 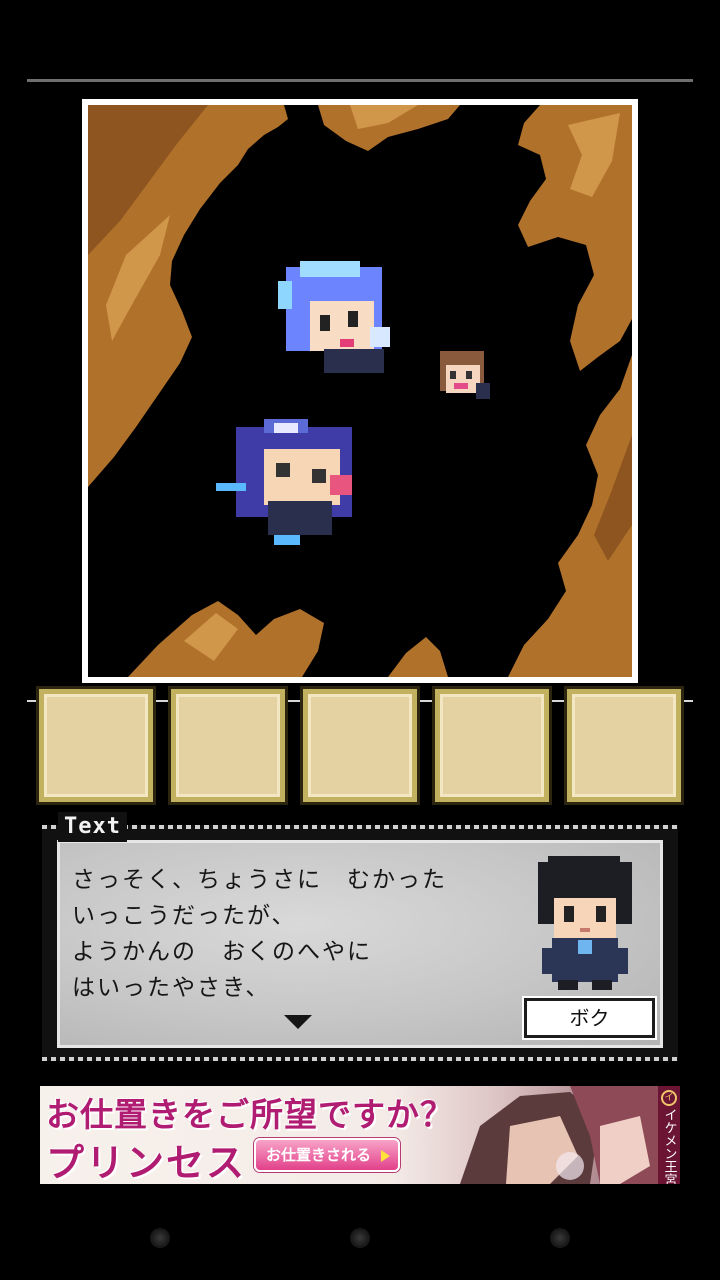 I want to click on ad-illustration, so click(x=560, y=1135).